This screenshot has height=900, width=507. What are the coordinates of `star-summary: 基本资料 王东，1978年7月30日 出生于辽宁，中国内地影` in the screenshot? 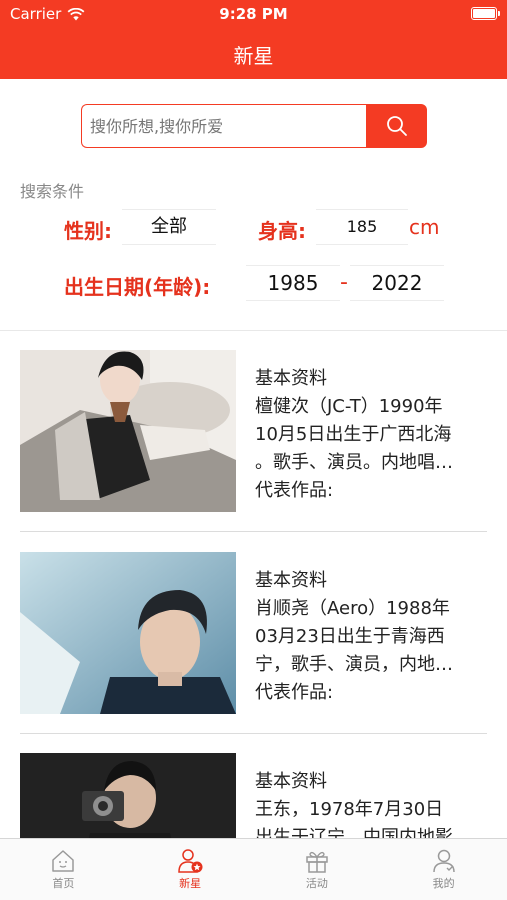 It's located at (371, 803).